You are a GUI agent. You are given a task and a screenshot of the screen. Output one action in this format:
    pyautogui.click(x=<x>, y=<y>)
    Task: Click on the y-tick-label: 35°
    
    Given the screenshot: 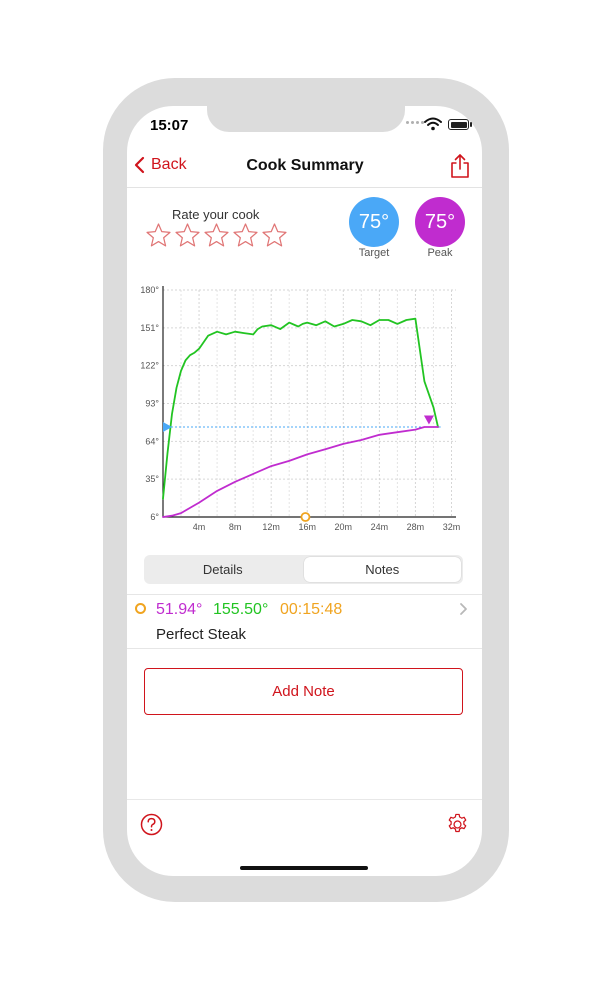 What is the action you would take?
    pyautogui.click(x=152, y=479)
    